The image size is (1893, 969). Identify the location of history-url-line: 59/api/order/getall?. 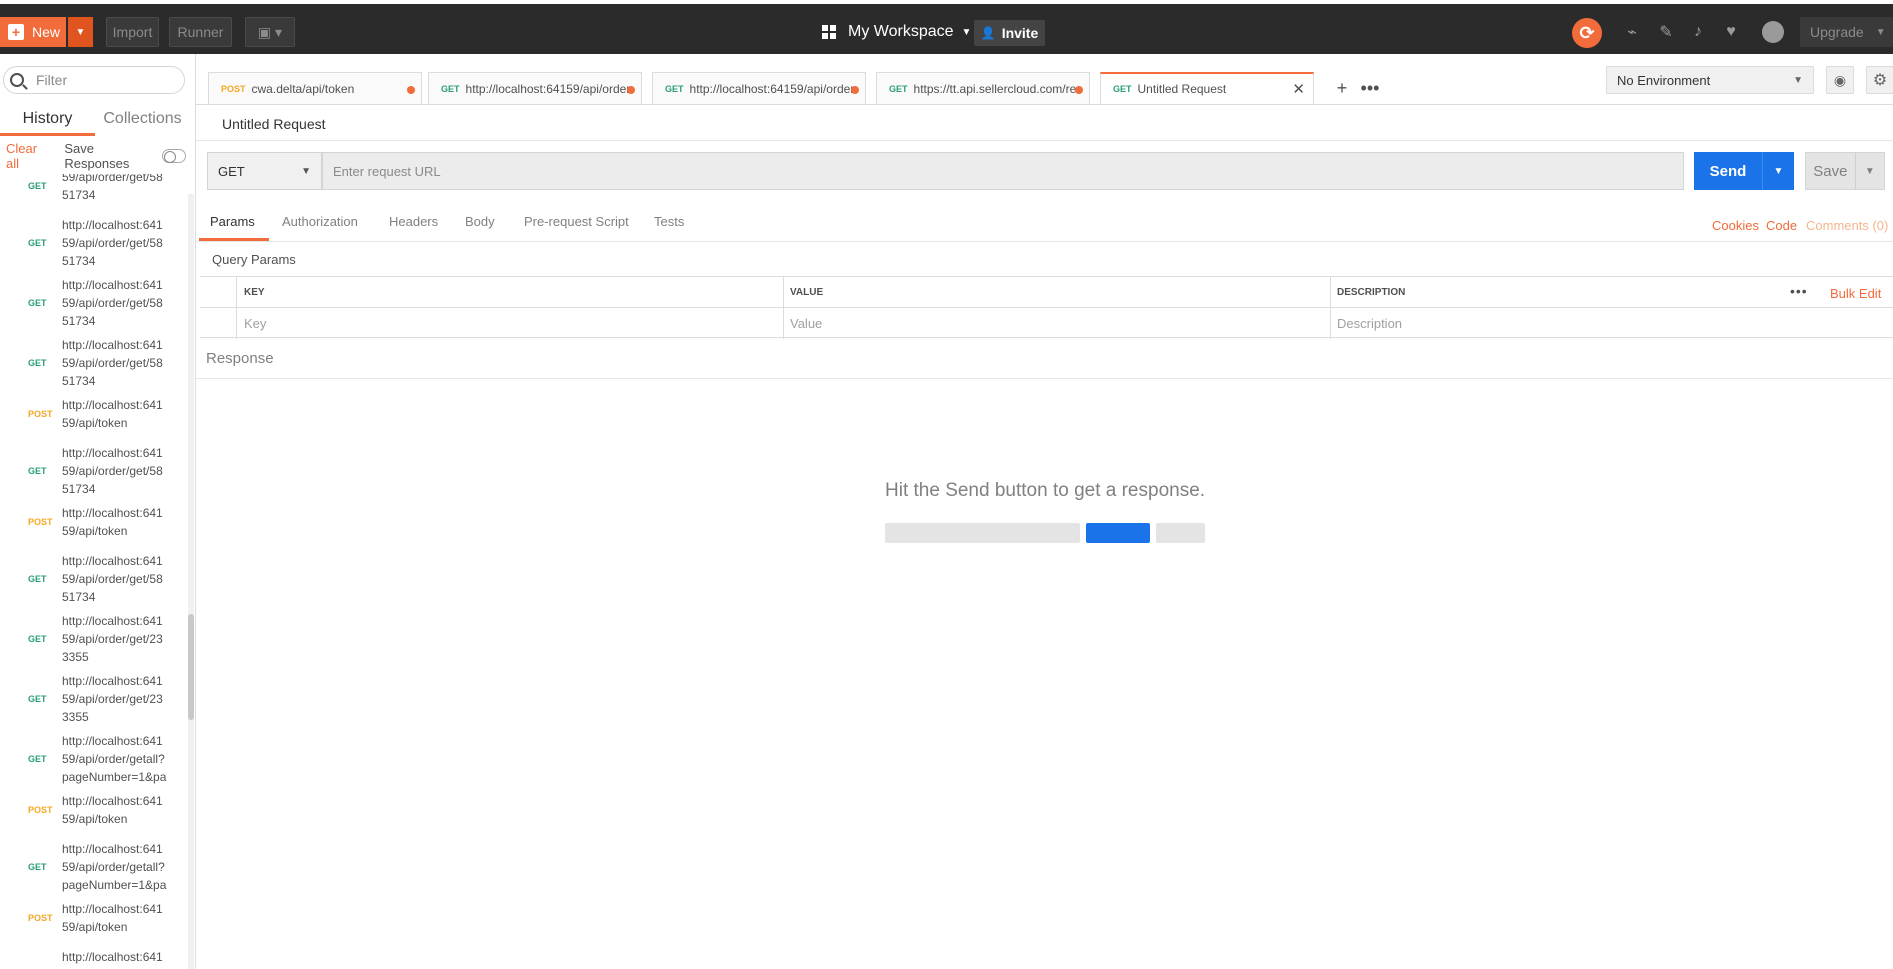
(113, 867).